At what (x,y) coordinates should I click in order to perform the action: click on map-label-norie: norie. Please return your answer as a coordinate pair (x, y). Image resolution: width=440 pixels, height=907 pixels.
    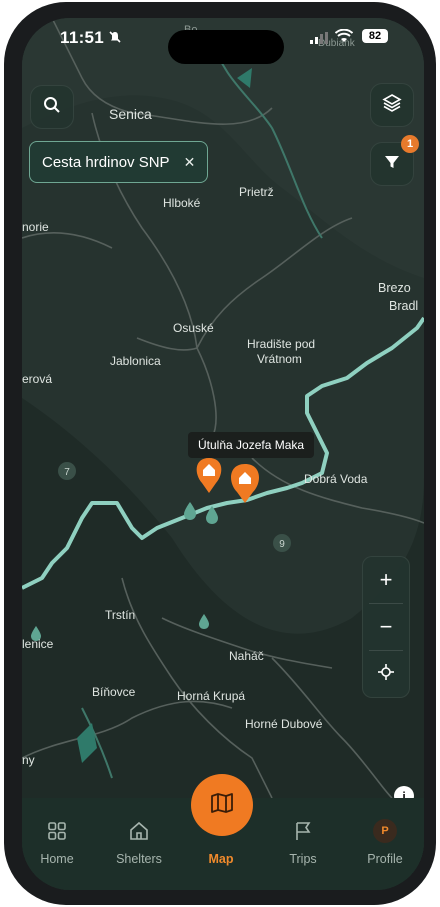
    Looking at the image, I should click on (35, 227).